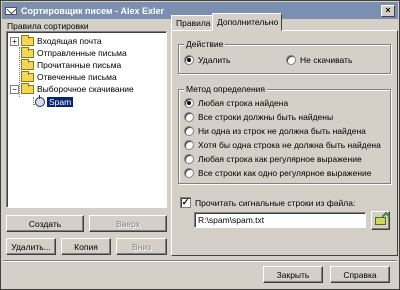 Image resolution: width=400 pixels, height=290 pixels. Describe the element at coordinates (243, 103) in the screenshot. I see `radio-label: Любая строка найдена` at that location.